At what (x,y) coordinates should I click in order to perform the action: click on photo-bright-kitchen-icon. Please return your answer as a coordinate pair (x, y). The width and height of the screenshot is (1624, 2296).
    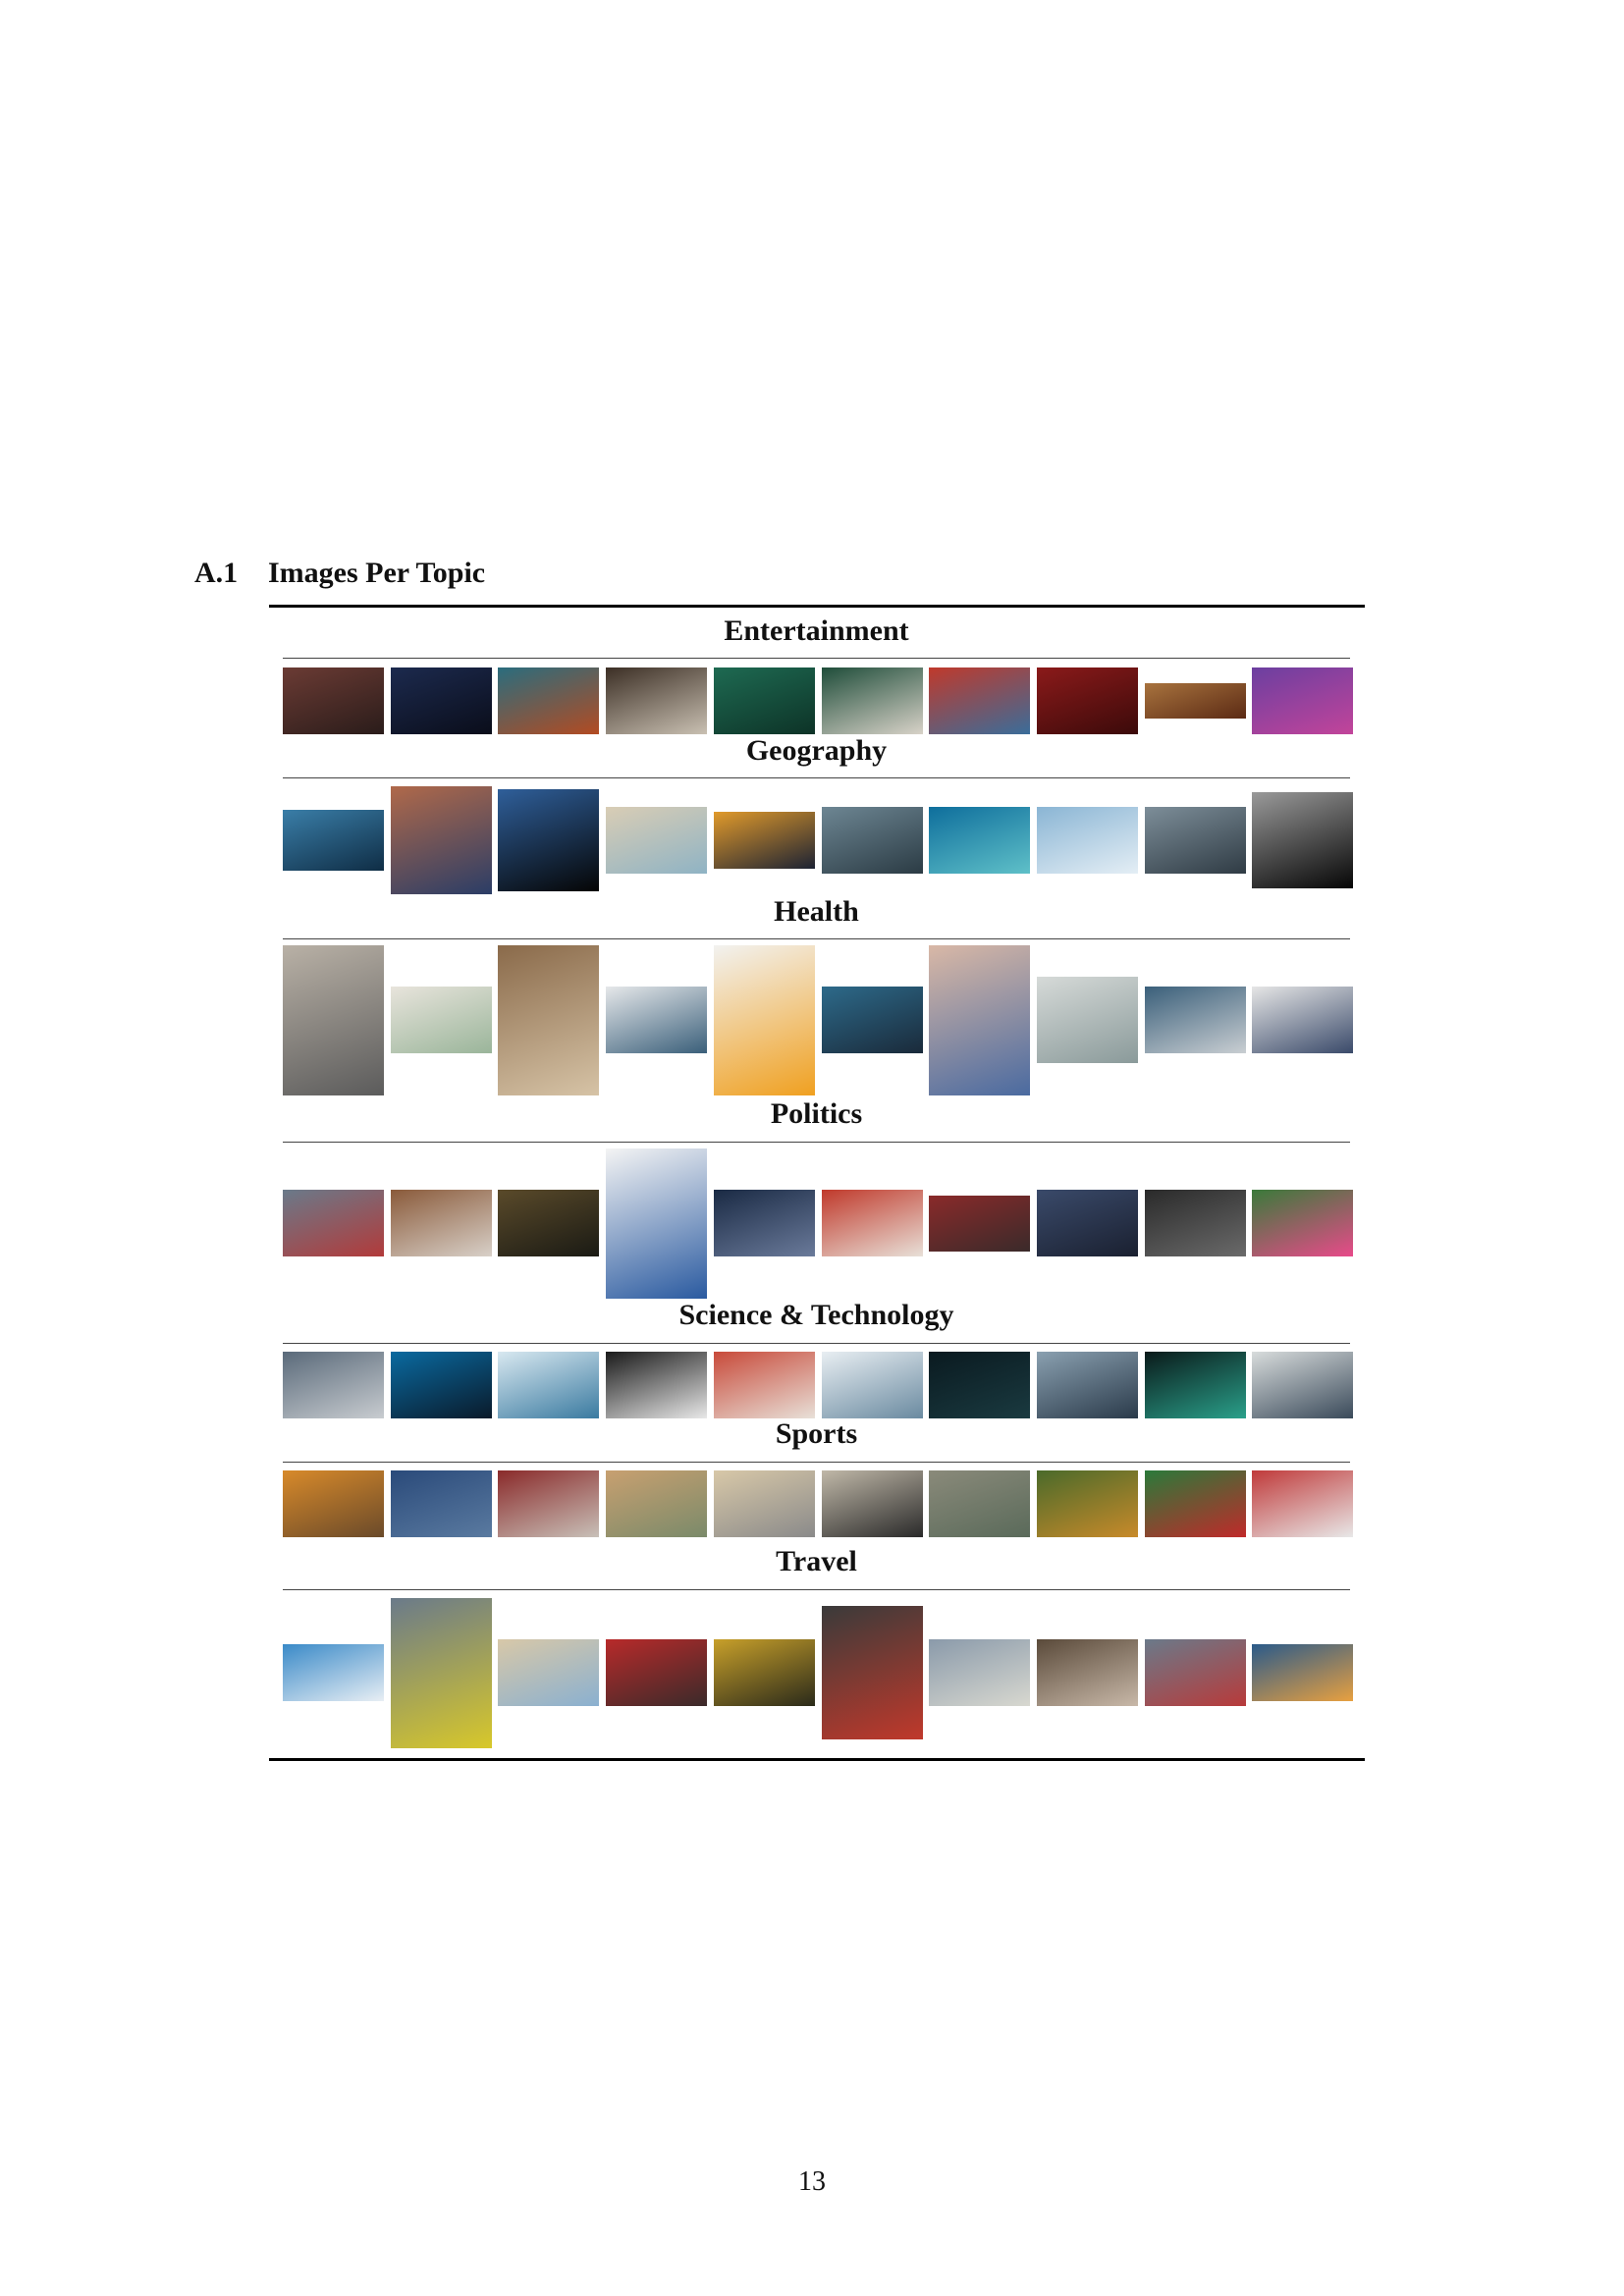
    Looking at the image, I should click on (441, 1020).